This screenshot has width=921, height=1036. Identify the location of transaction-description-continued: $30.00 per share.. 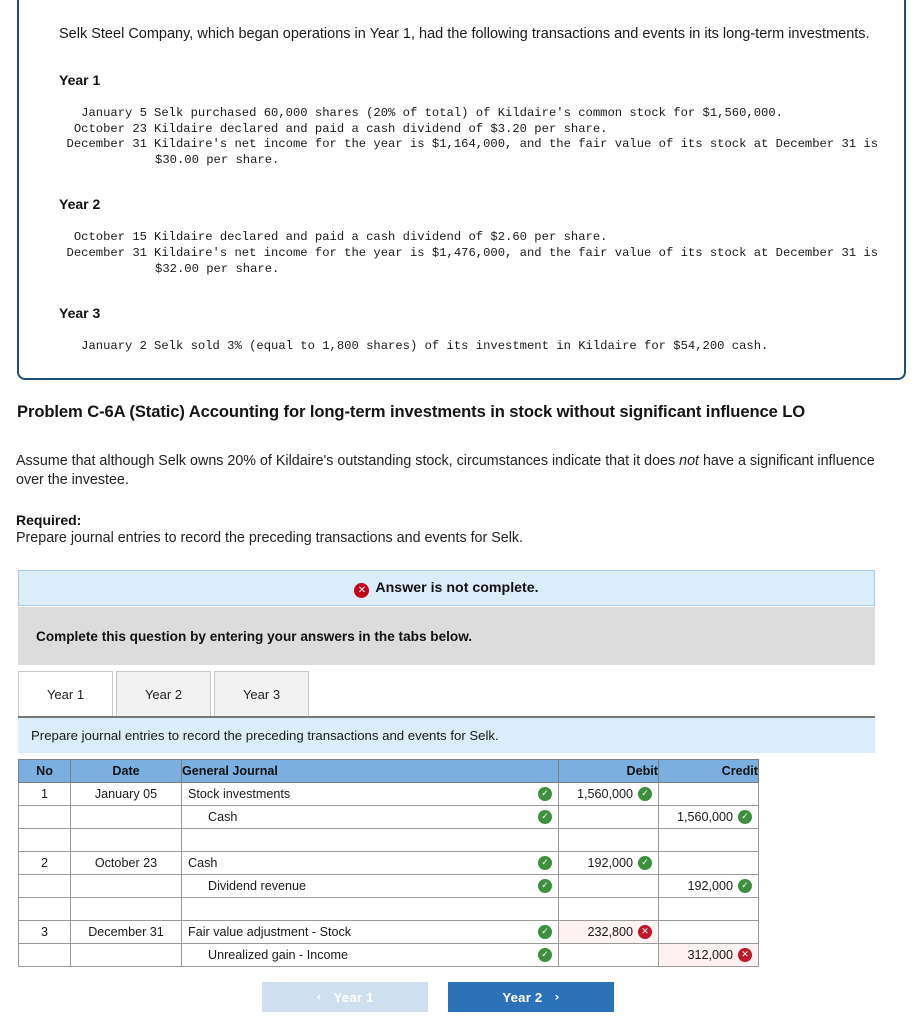
(217, 159).